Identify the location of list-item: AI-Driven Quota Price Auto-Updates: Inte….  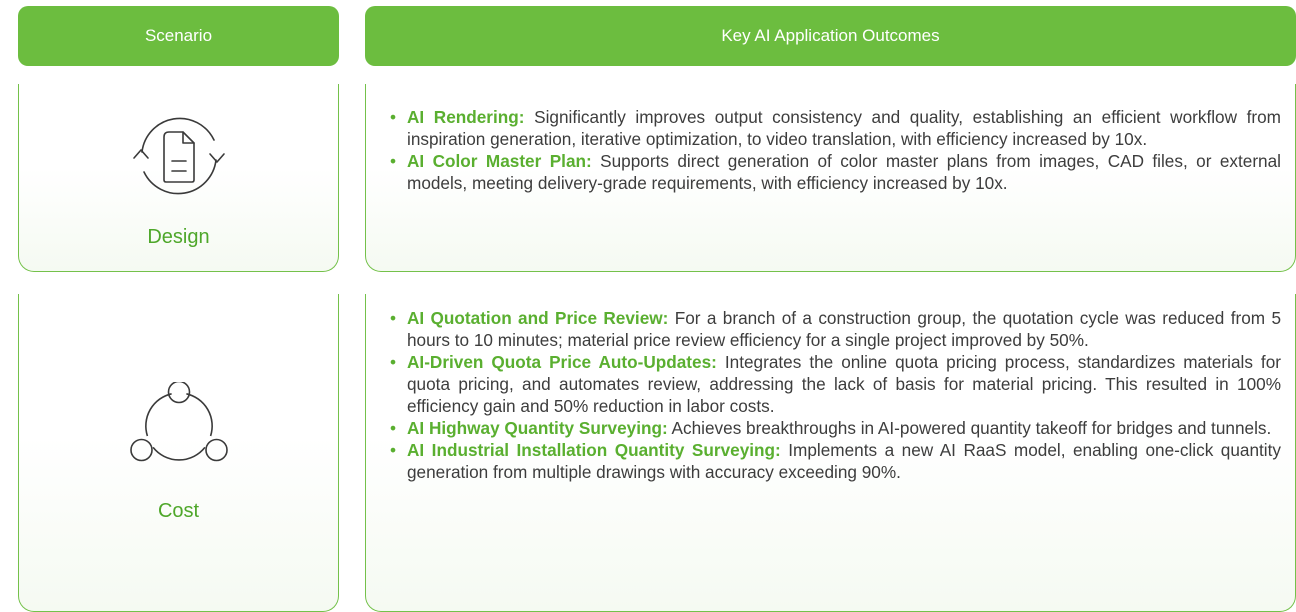
(834, 384).